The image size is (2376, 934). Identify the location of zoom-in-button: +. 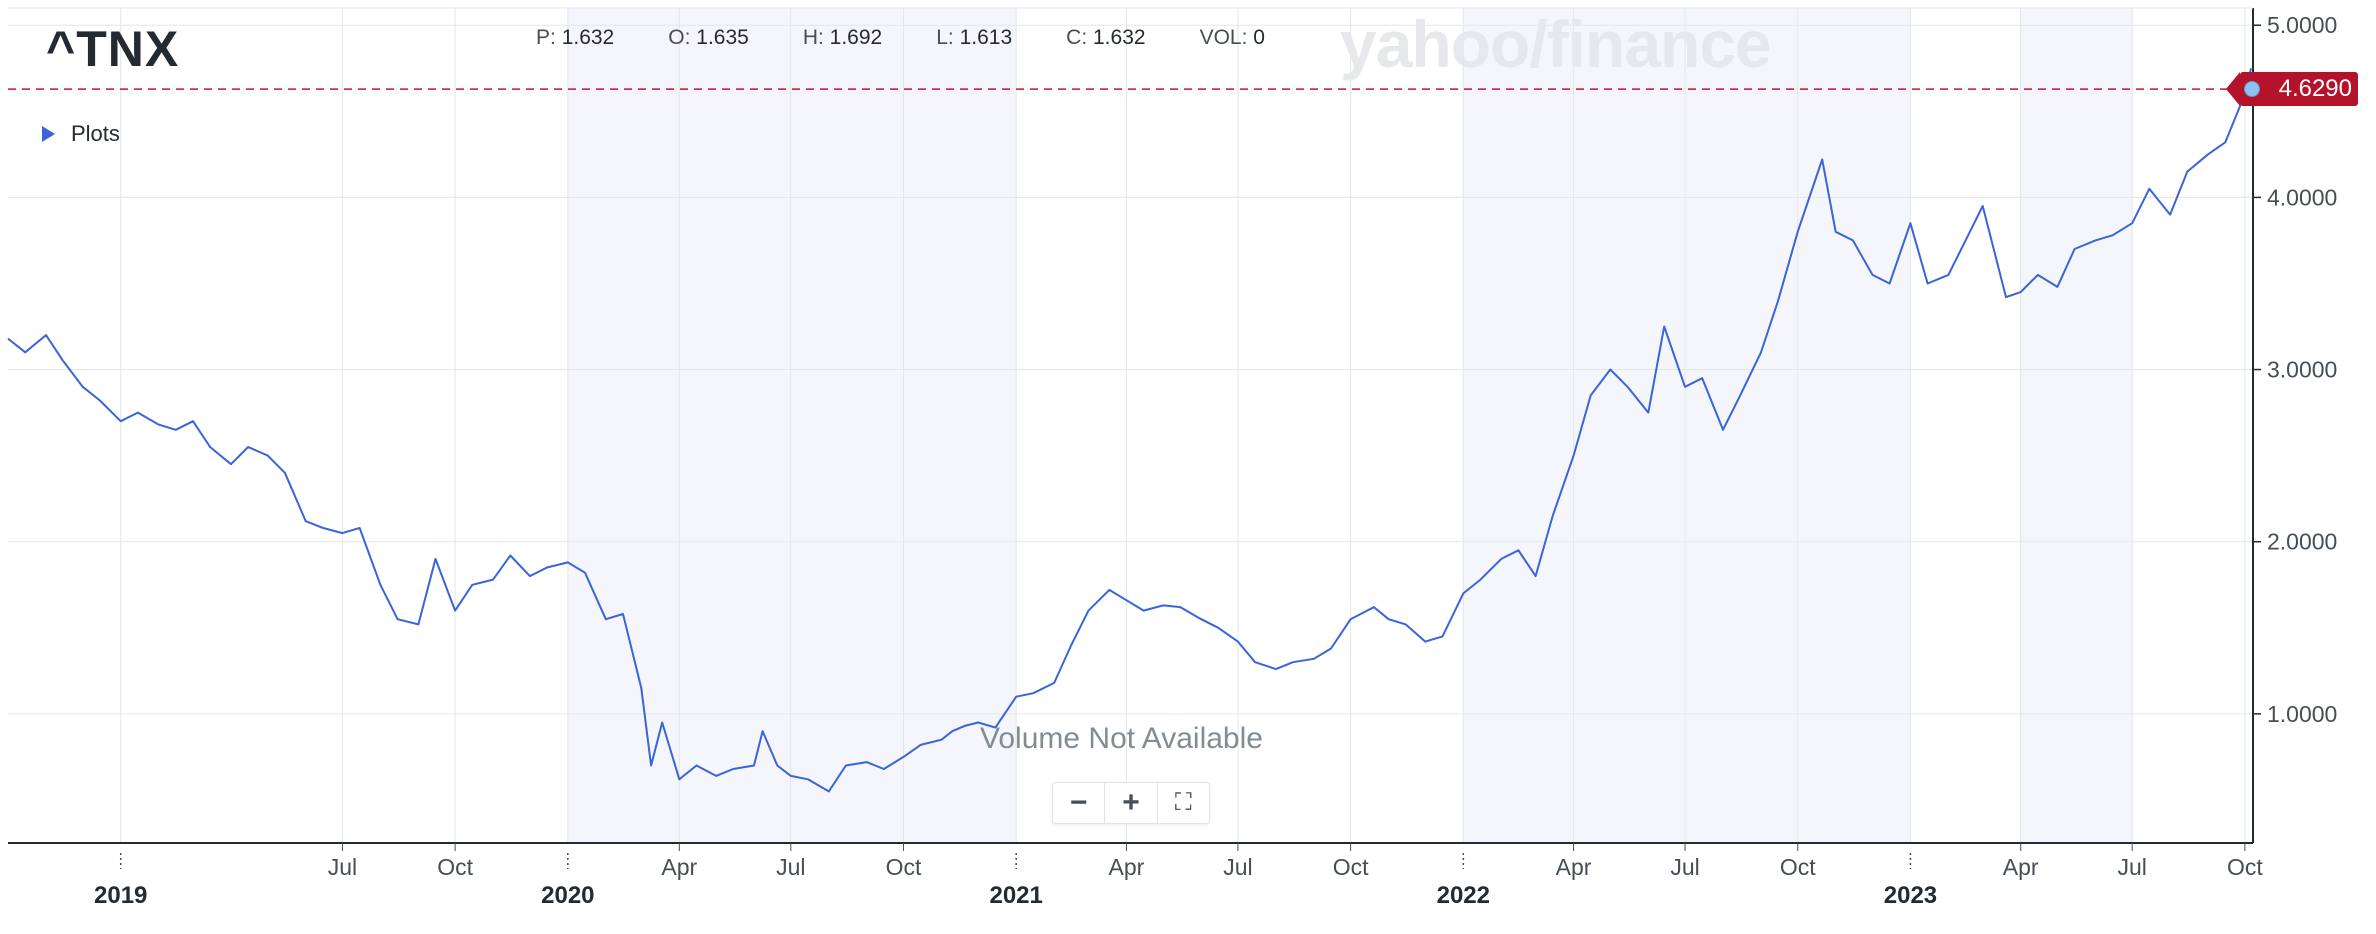
(1131, 803).